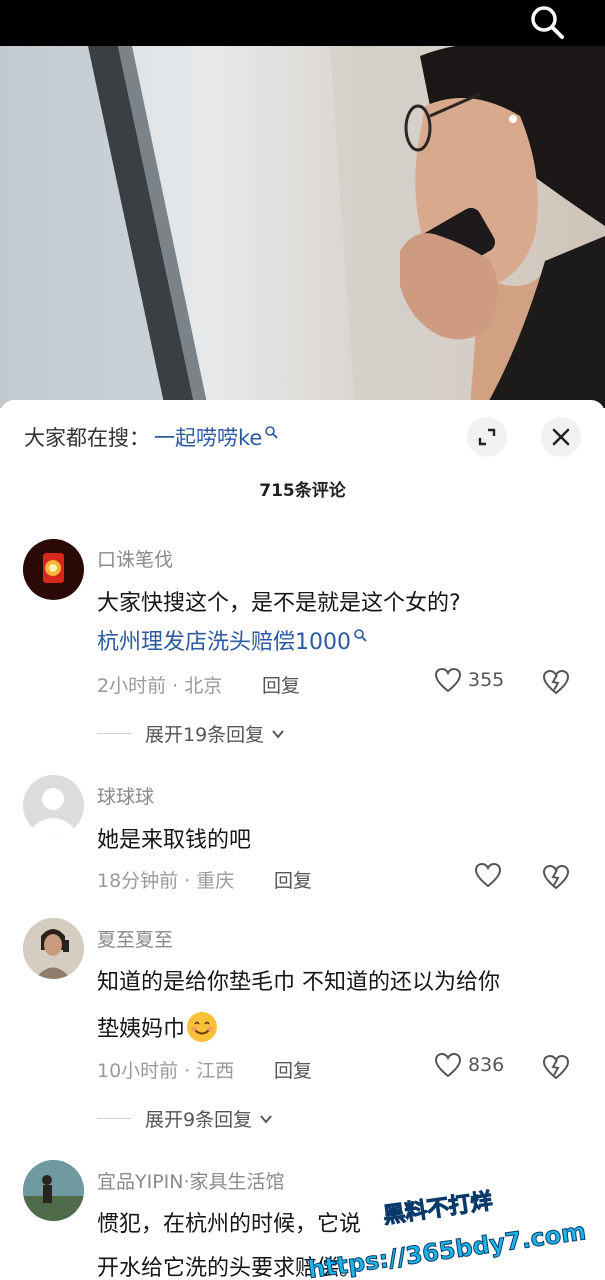 The width and height of the screenshot is (605, 1280). Describe the element at coordinates (298, 982) in the screenshot. I see `comment-text-line: 知道的是给你垫毛巾 不知道的还以为给你` at that location.